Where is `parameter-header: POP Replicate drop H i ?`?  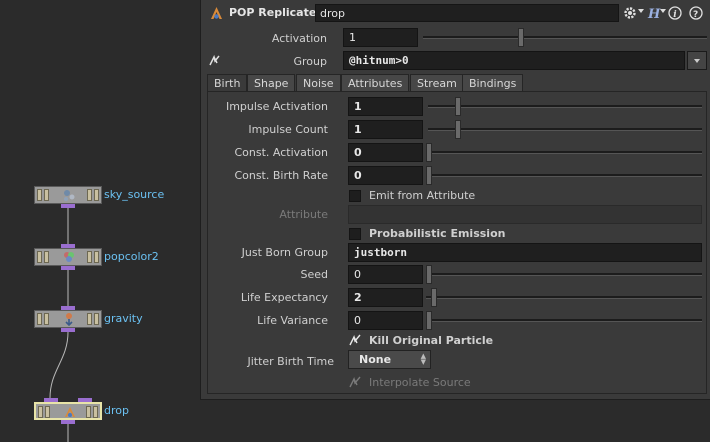
parameter-header: POP Replicate drop H i ? is located at coordinates (455, 13).